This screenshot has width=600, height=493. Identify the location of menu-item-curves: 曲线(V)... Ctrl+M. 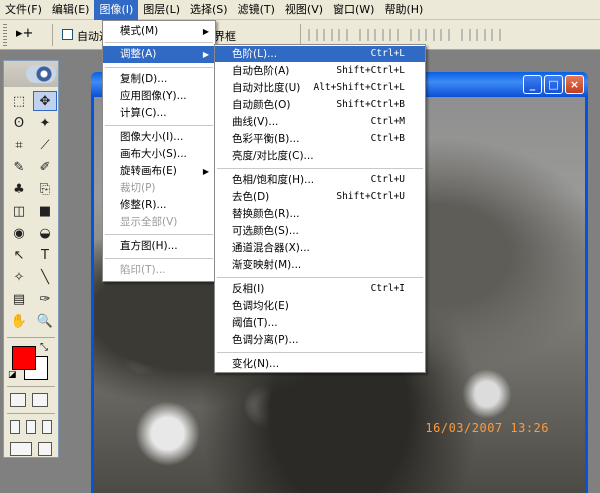
(320, 122).